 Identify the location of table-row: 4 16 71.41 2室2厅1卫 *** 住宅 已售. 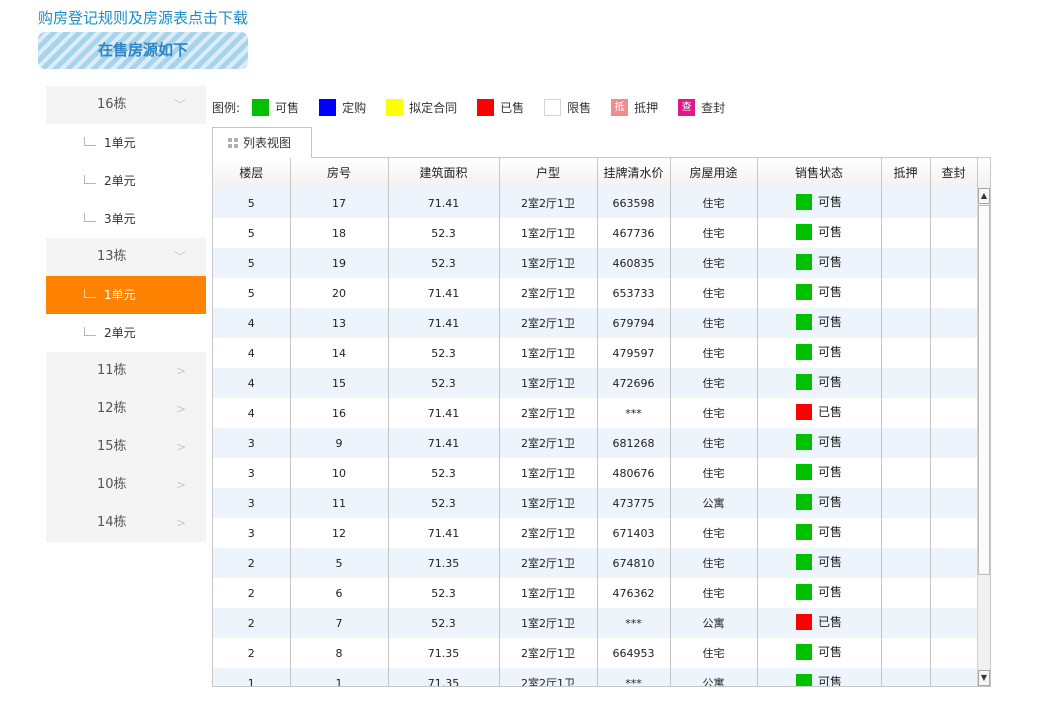
(595, 413).